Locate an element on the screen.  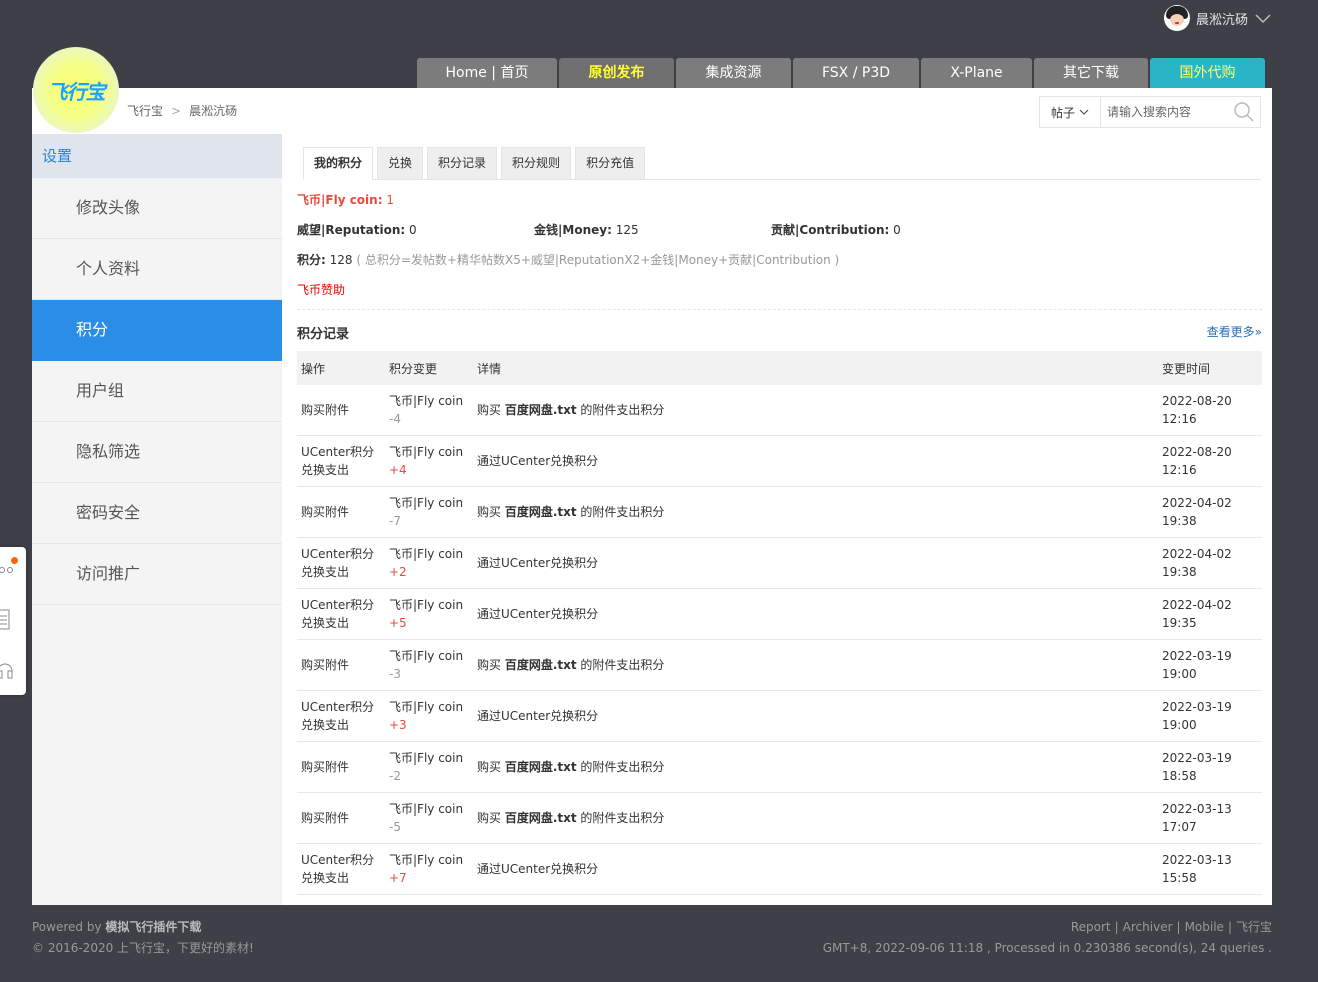
breadcrumb-current: 晨淞沆砀 is located at coordinates (213, 110).